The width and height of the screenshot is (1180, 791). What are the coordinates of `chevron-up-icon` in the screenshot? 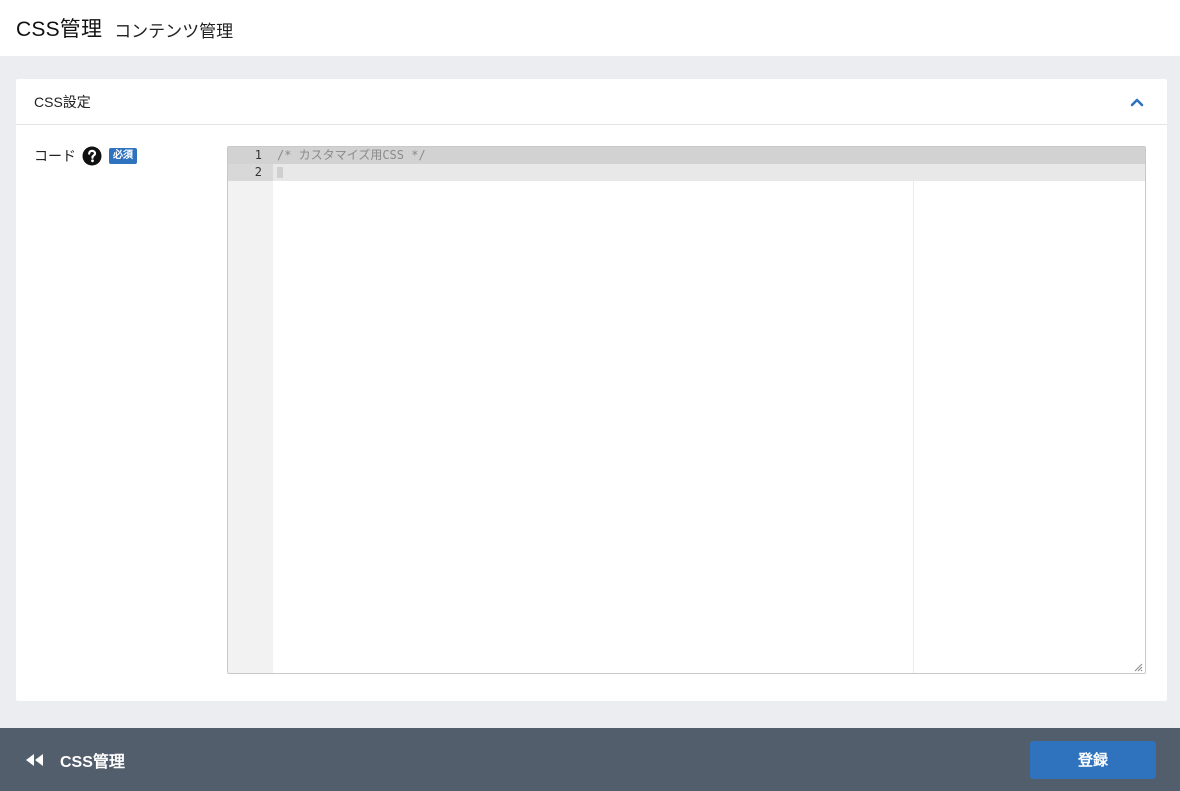 It's located at (1137, 102).